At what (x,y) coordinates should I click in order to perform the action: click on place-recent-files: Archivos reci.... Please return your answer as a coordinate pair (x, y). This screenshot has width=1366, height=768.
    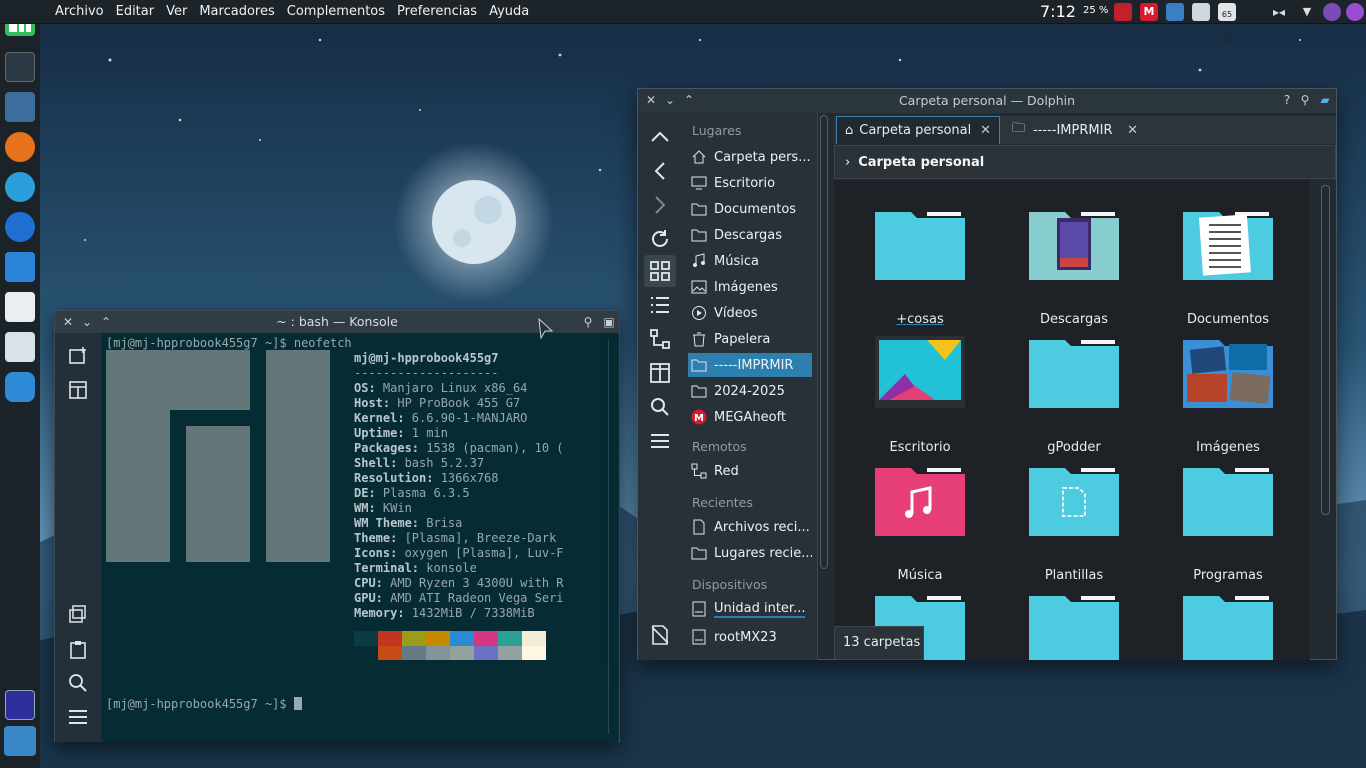
    Looking at the image, I should click on (750, 527).